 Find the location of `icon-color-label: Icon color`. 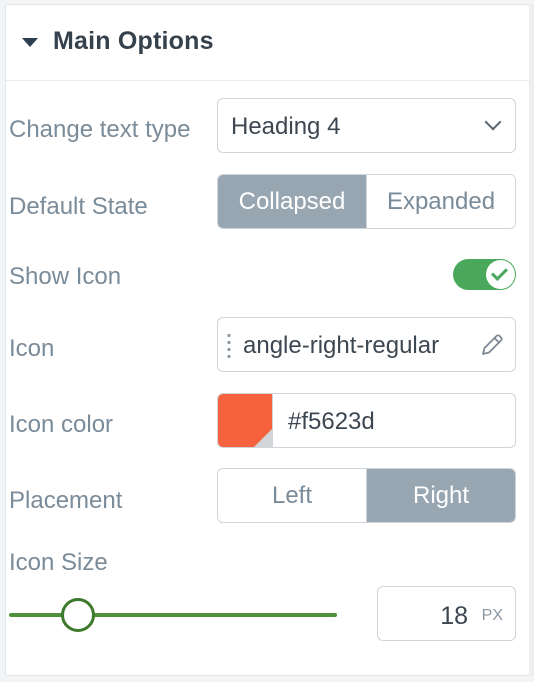

icon-color-label: Icon color is located at coordinates (61, 424).